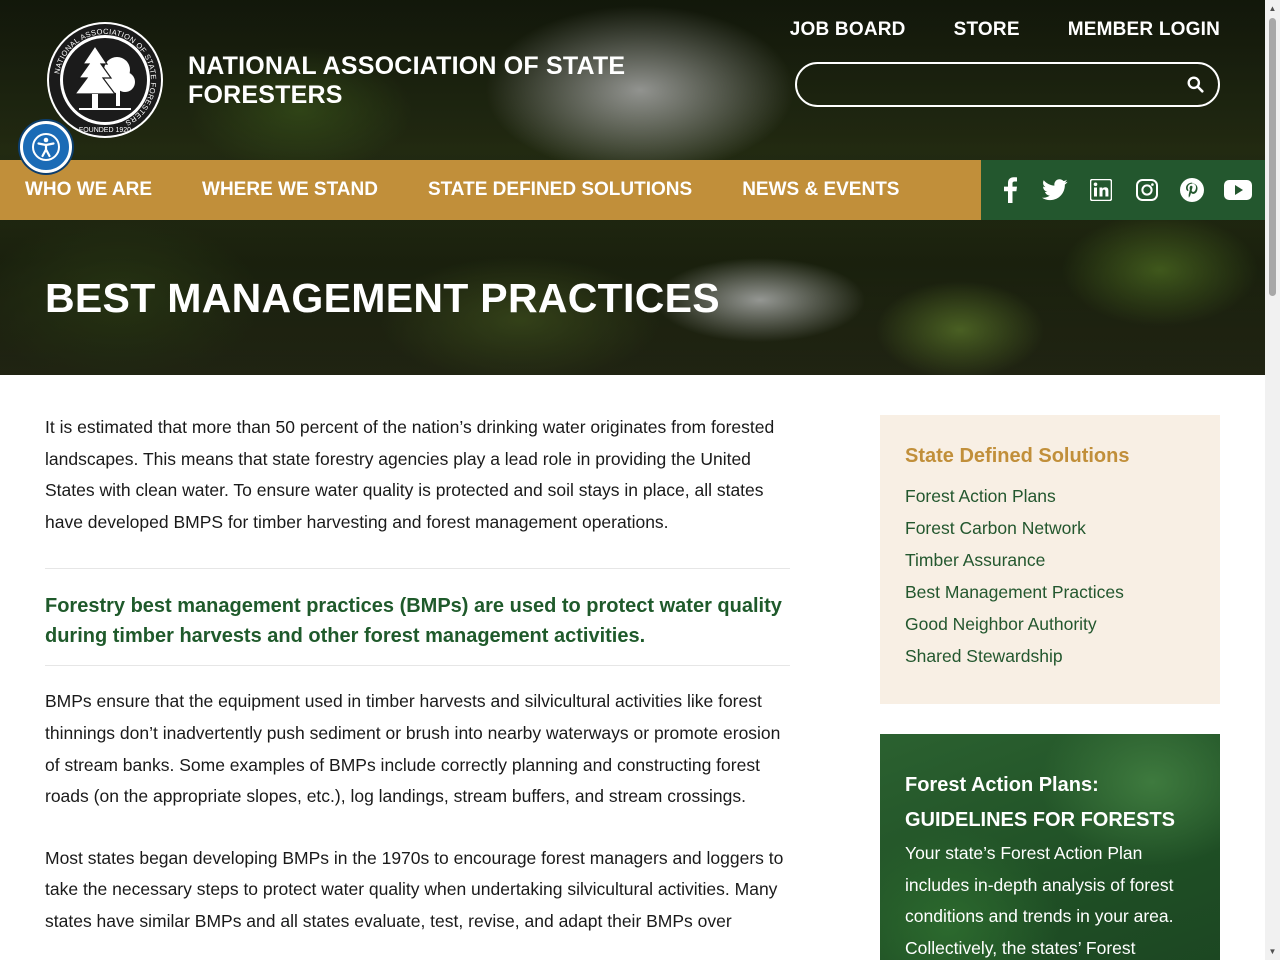  Describe the element at coordinates (980, 496) in the screenshot. I see `sidebar-item-forest-action-plans: Forest Action Plans` at that location.